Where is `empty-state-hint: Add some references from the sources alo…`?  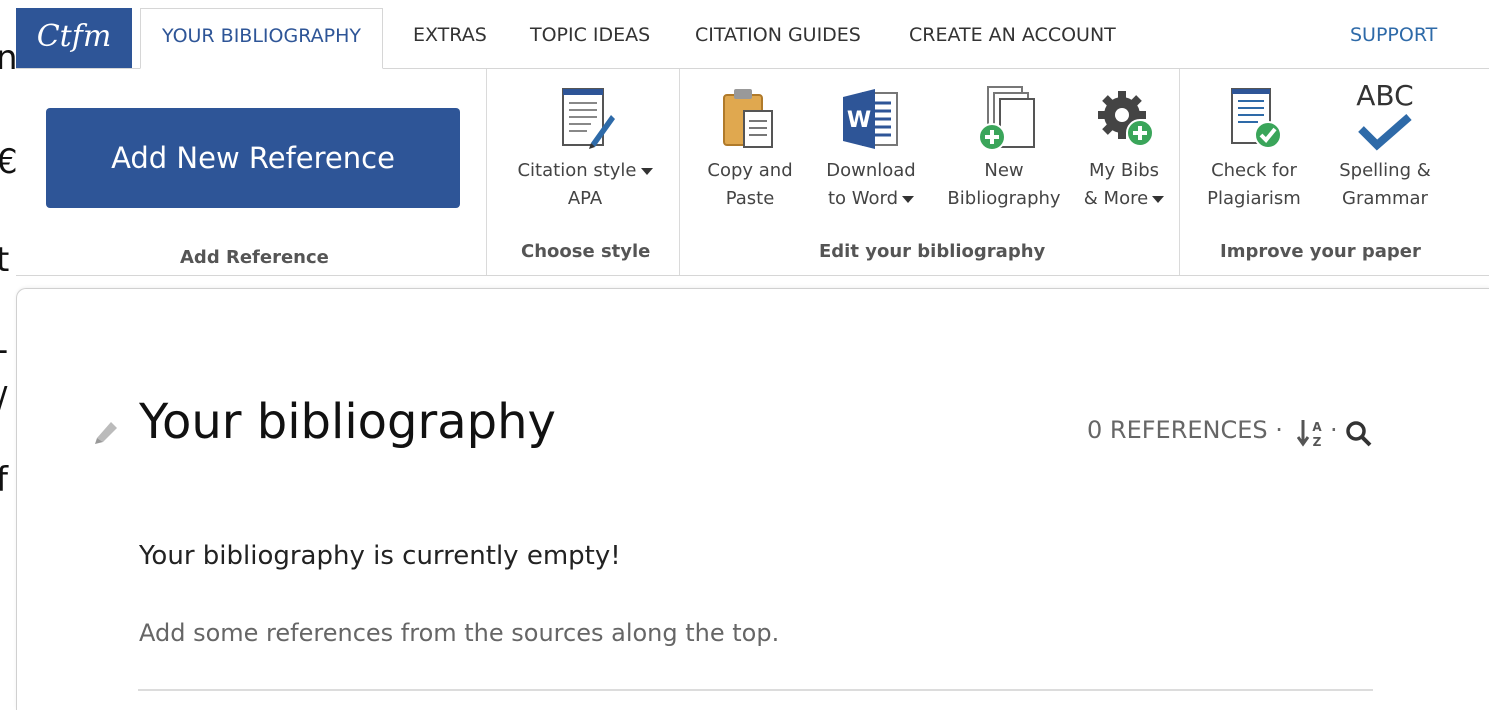 empty-state-hint: Add some references from the sources alo… is located at coordinates (459, 633).